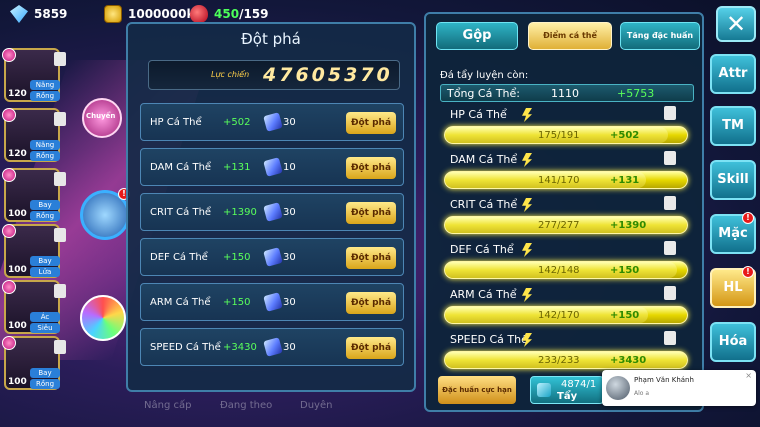 Image resolution: width=760 pixels, height=427 pixels. What do you see at coordinates (748, 375) in the screenshot?
I see `close-icon: ×` at bounding box center [748, 375].